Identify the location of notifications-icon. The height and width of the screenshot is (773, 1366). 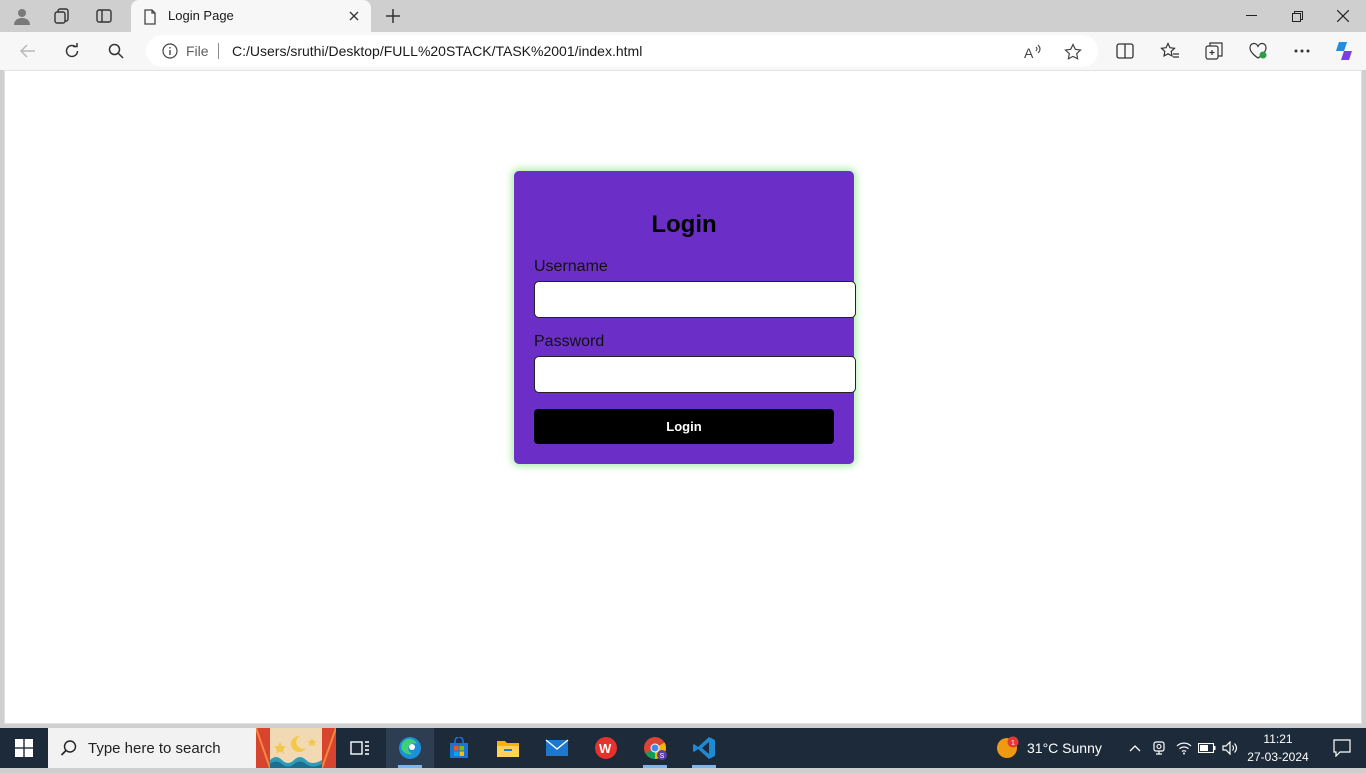
(1342, 748).